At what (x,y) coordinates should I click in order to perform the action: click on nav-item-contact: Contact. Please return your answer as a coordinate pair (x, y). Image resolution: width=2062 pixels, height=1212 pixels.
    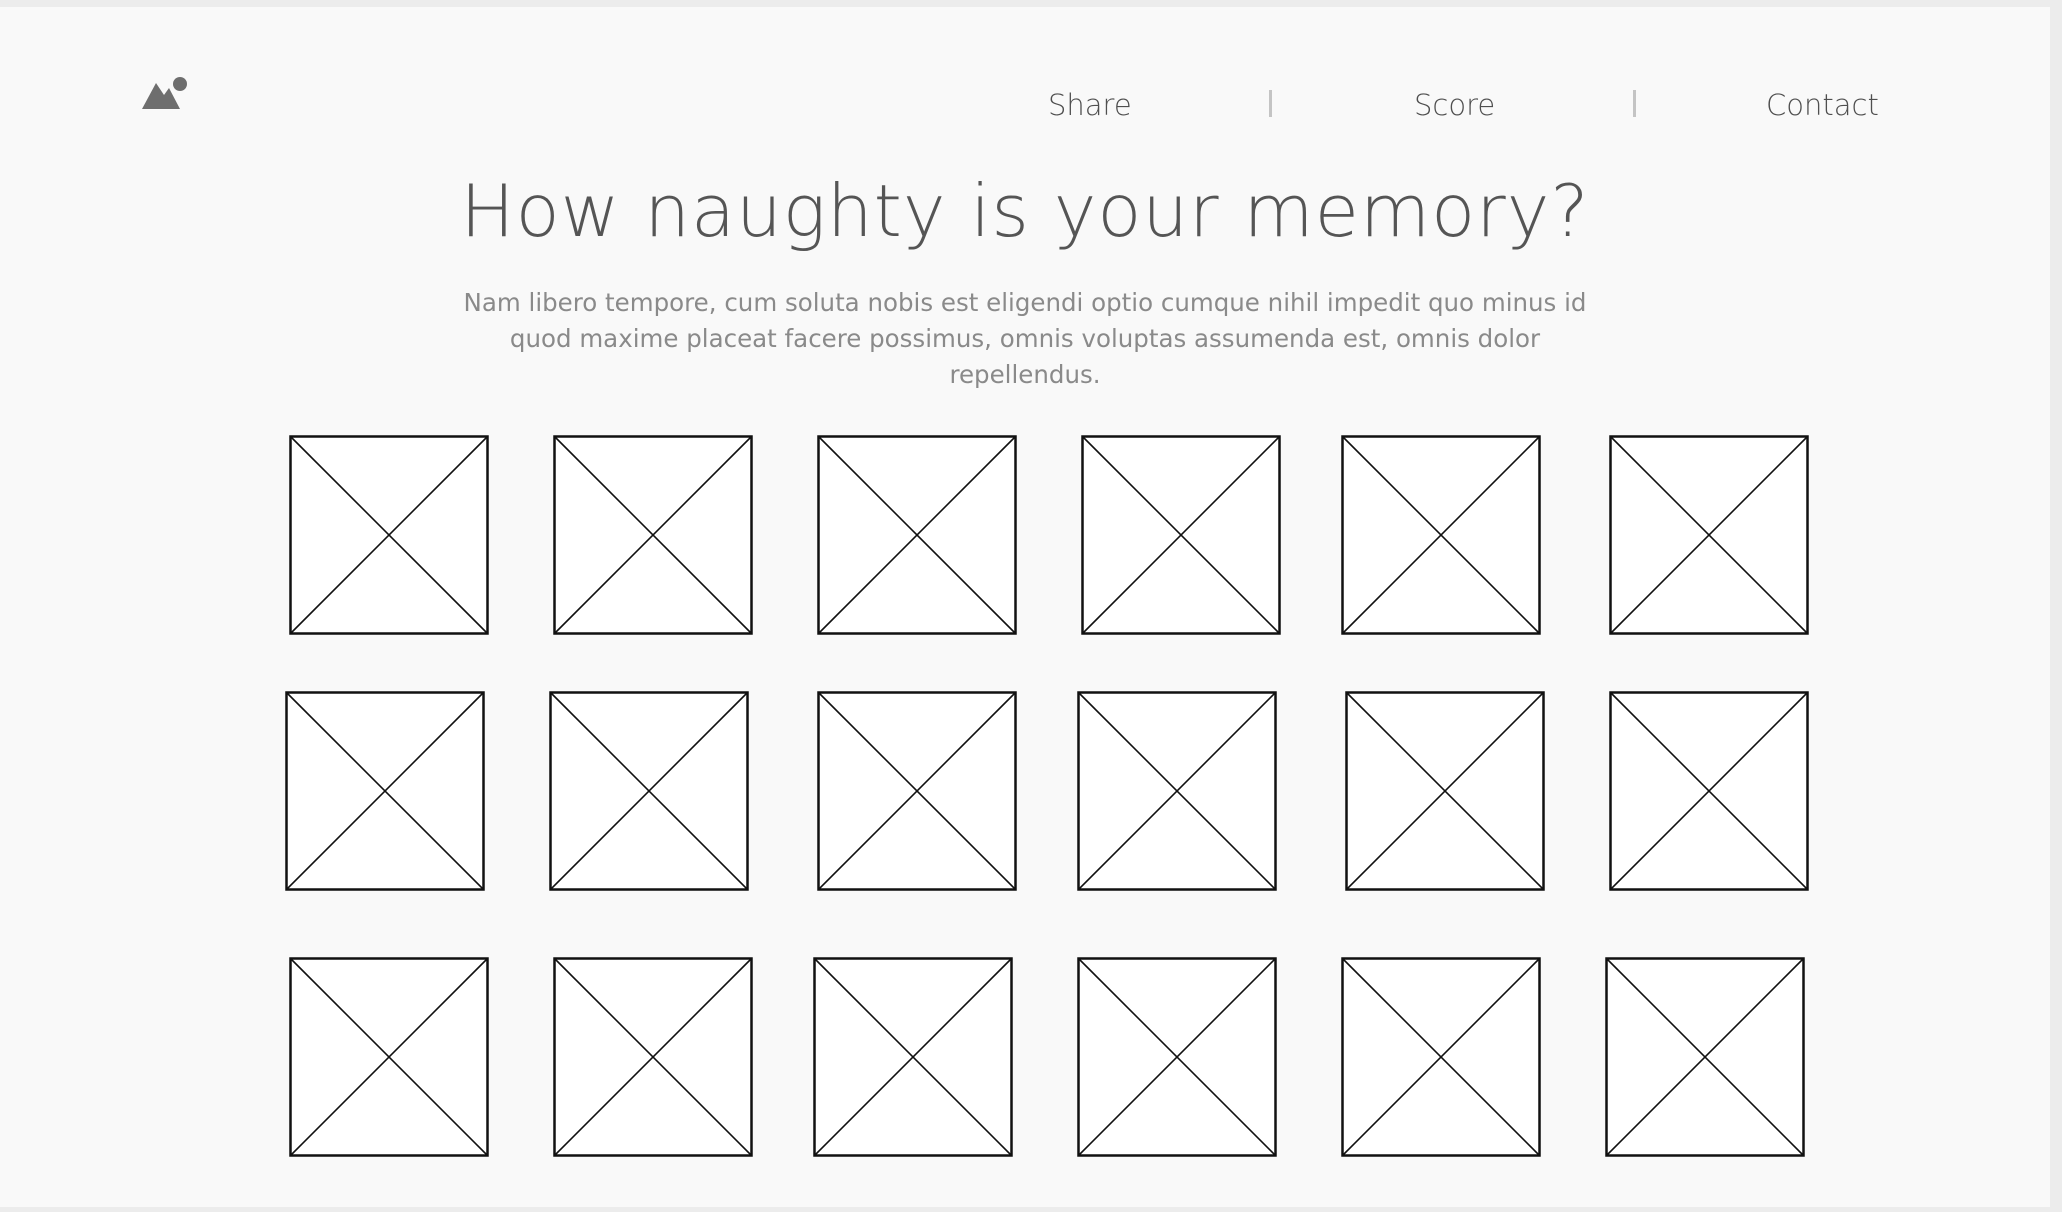
    Looking at the image, I should click on (1822, 105).